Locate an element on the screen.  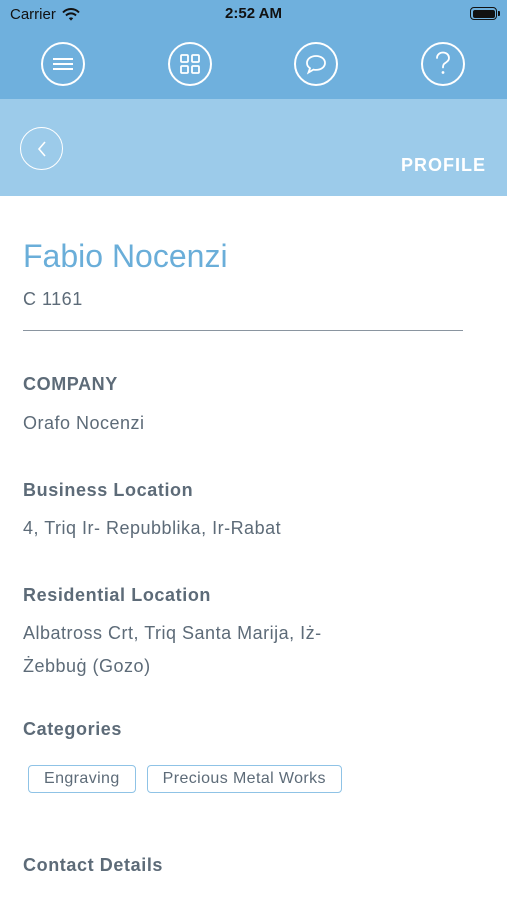
chevron-left-icon is located at coordinates (41, 148).